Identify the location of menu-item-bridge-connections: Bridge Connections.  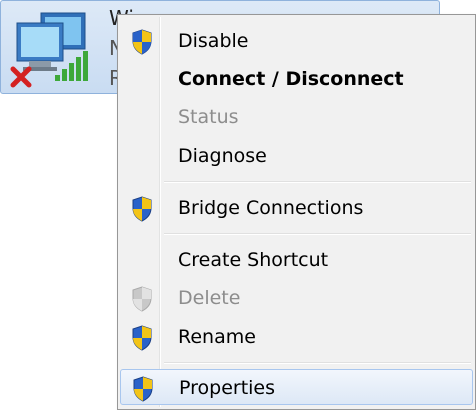
(296, 208).